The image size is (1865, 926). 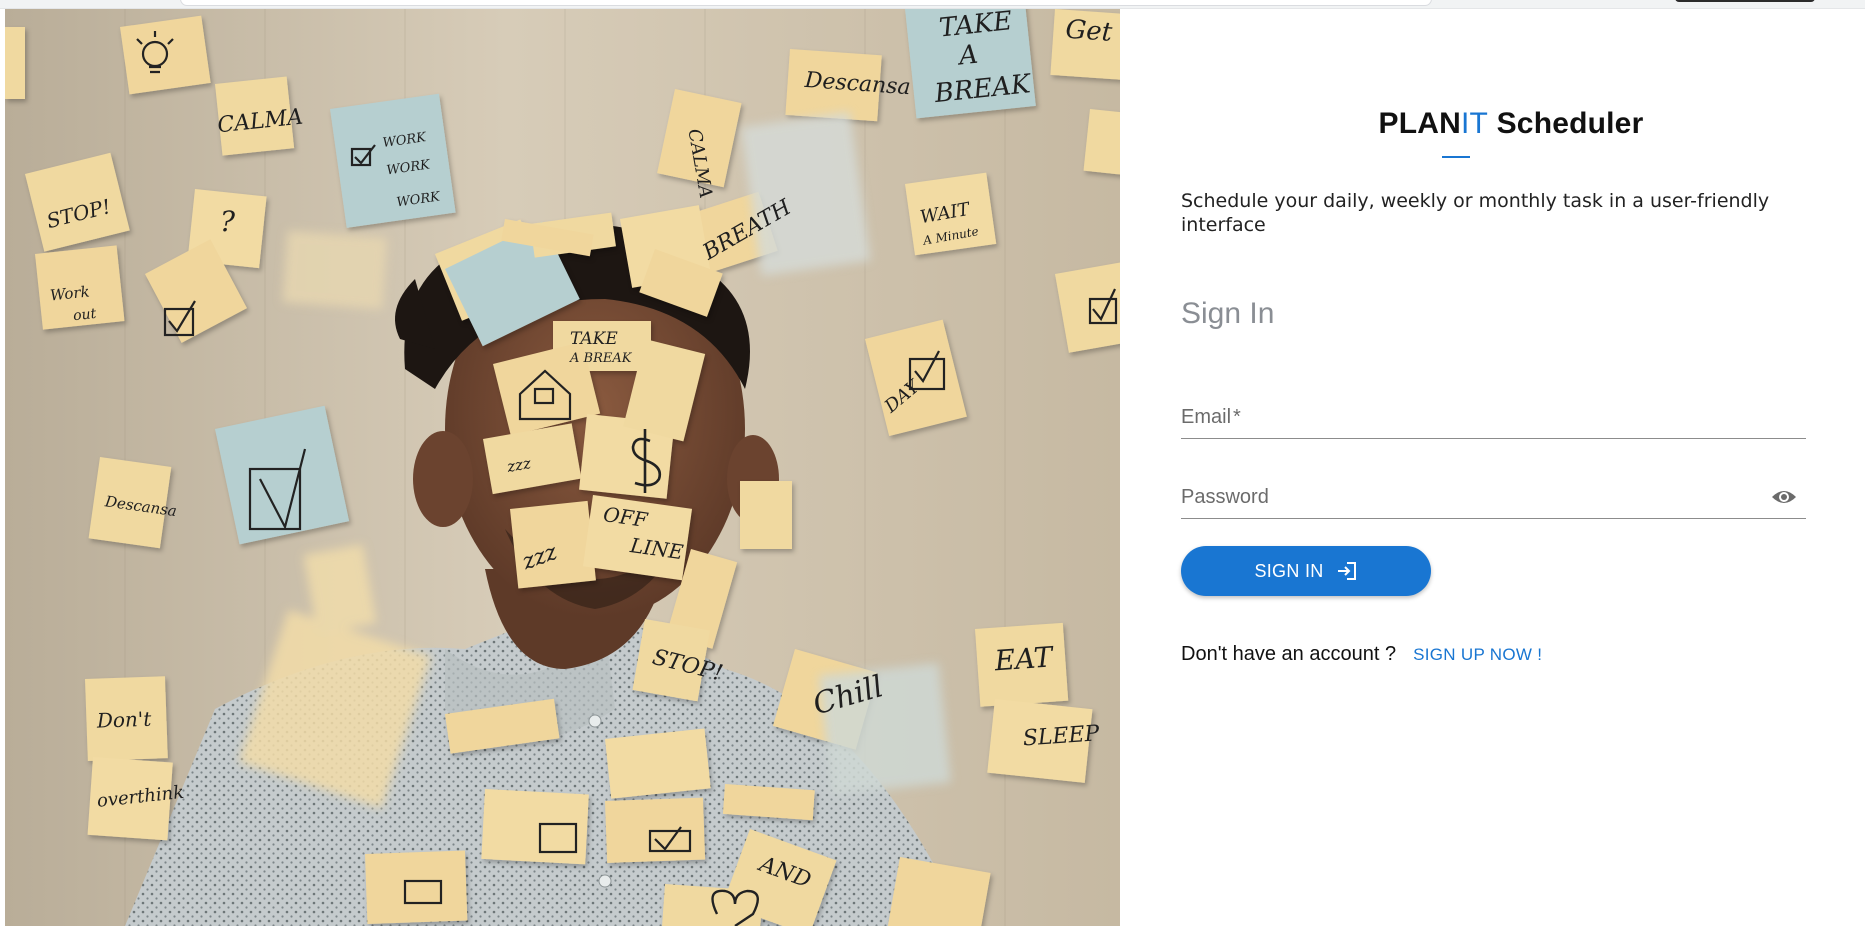 I want to click on app-logo-title: PLANIT Scheduler, so click(x=1511, y=124).